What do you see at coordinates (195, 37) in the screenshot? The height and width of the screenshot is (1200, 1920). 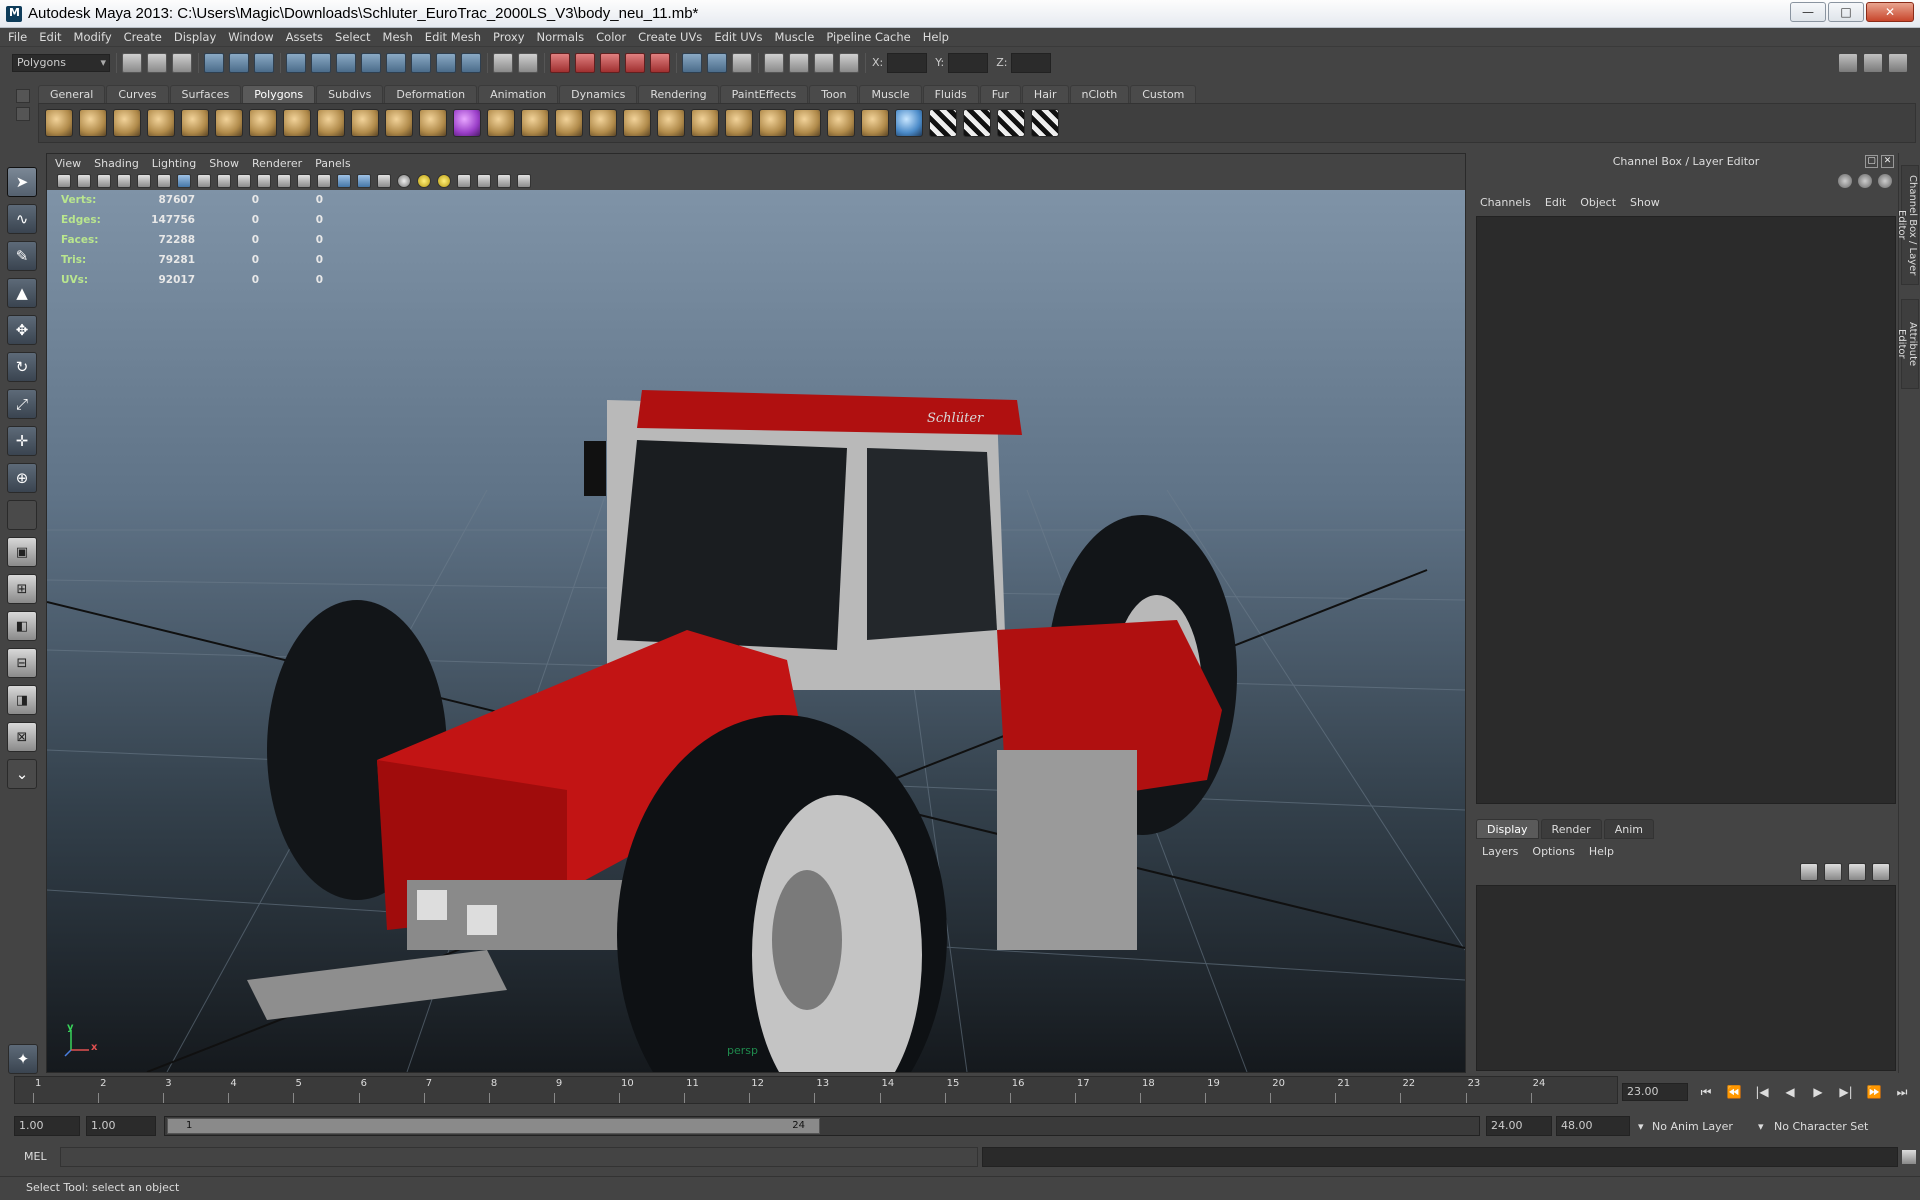 I see `menu-display: Display` at bounding box center [195, 37].